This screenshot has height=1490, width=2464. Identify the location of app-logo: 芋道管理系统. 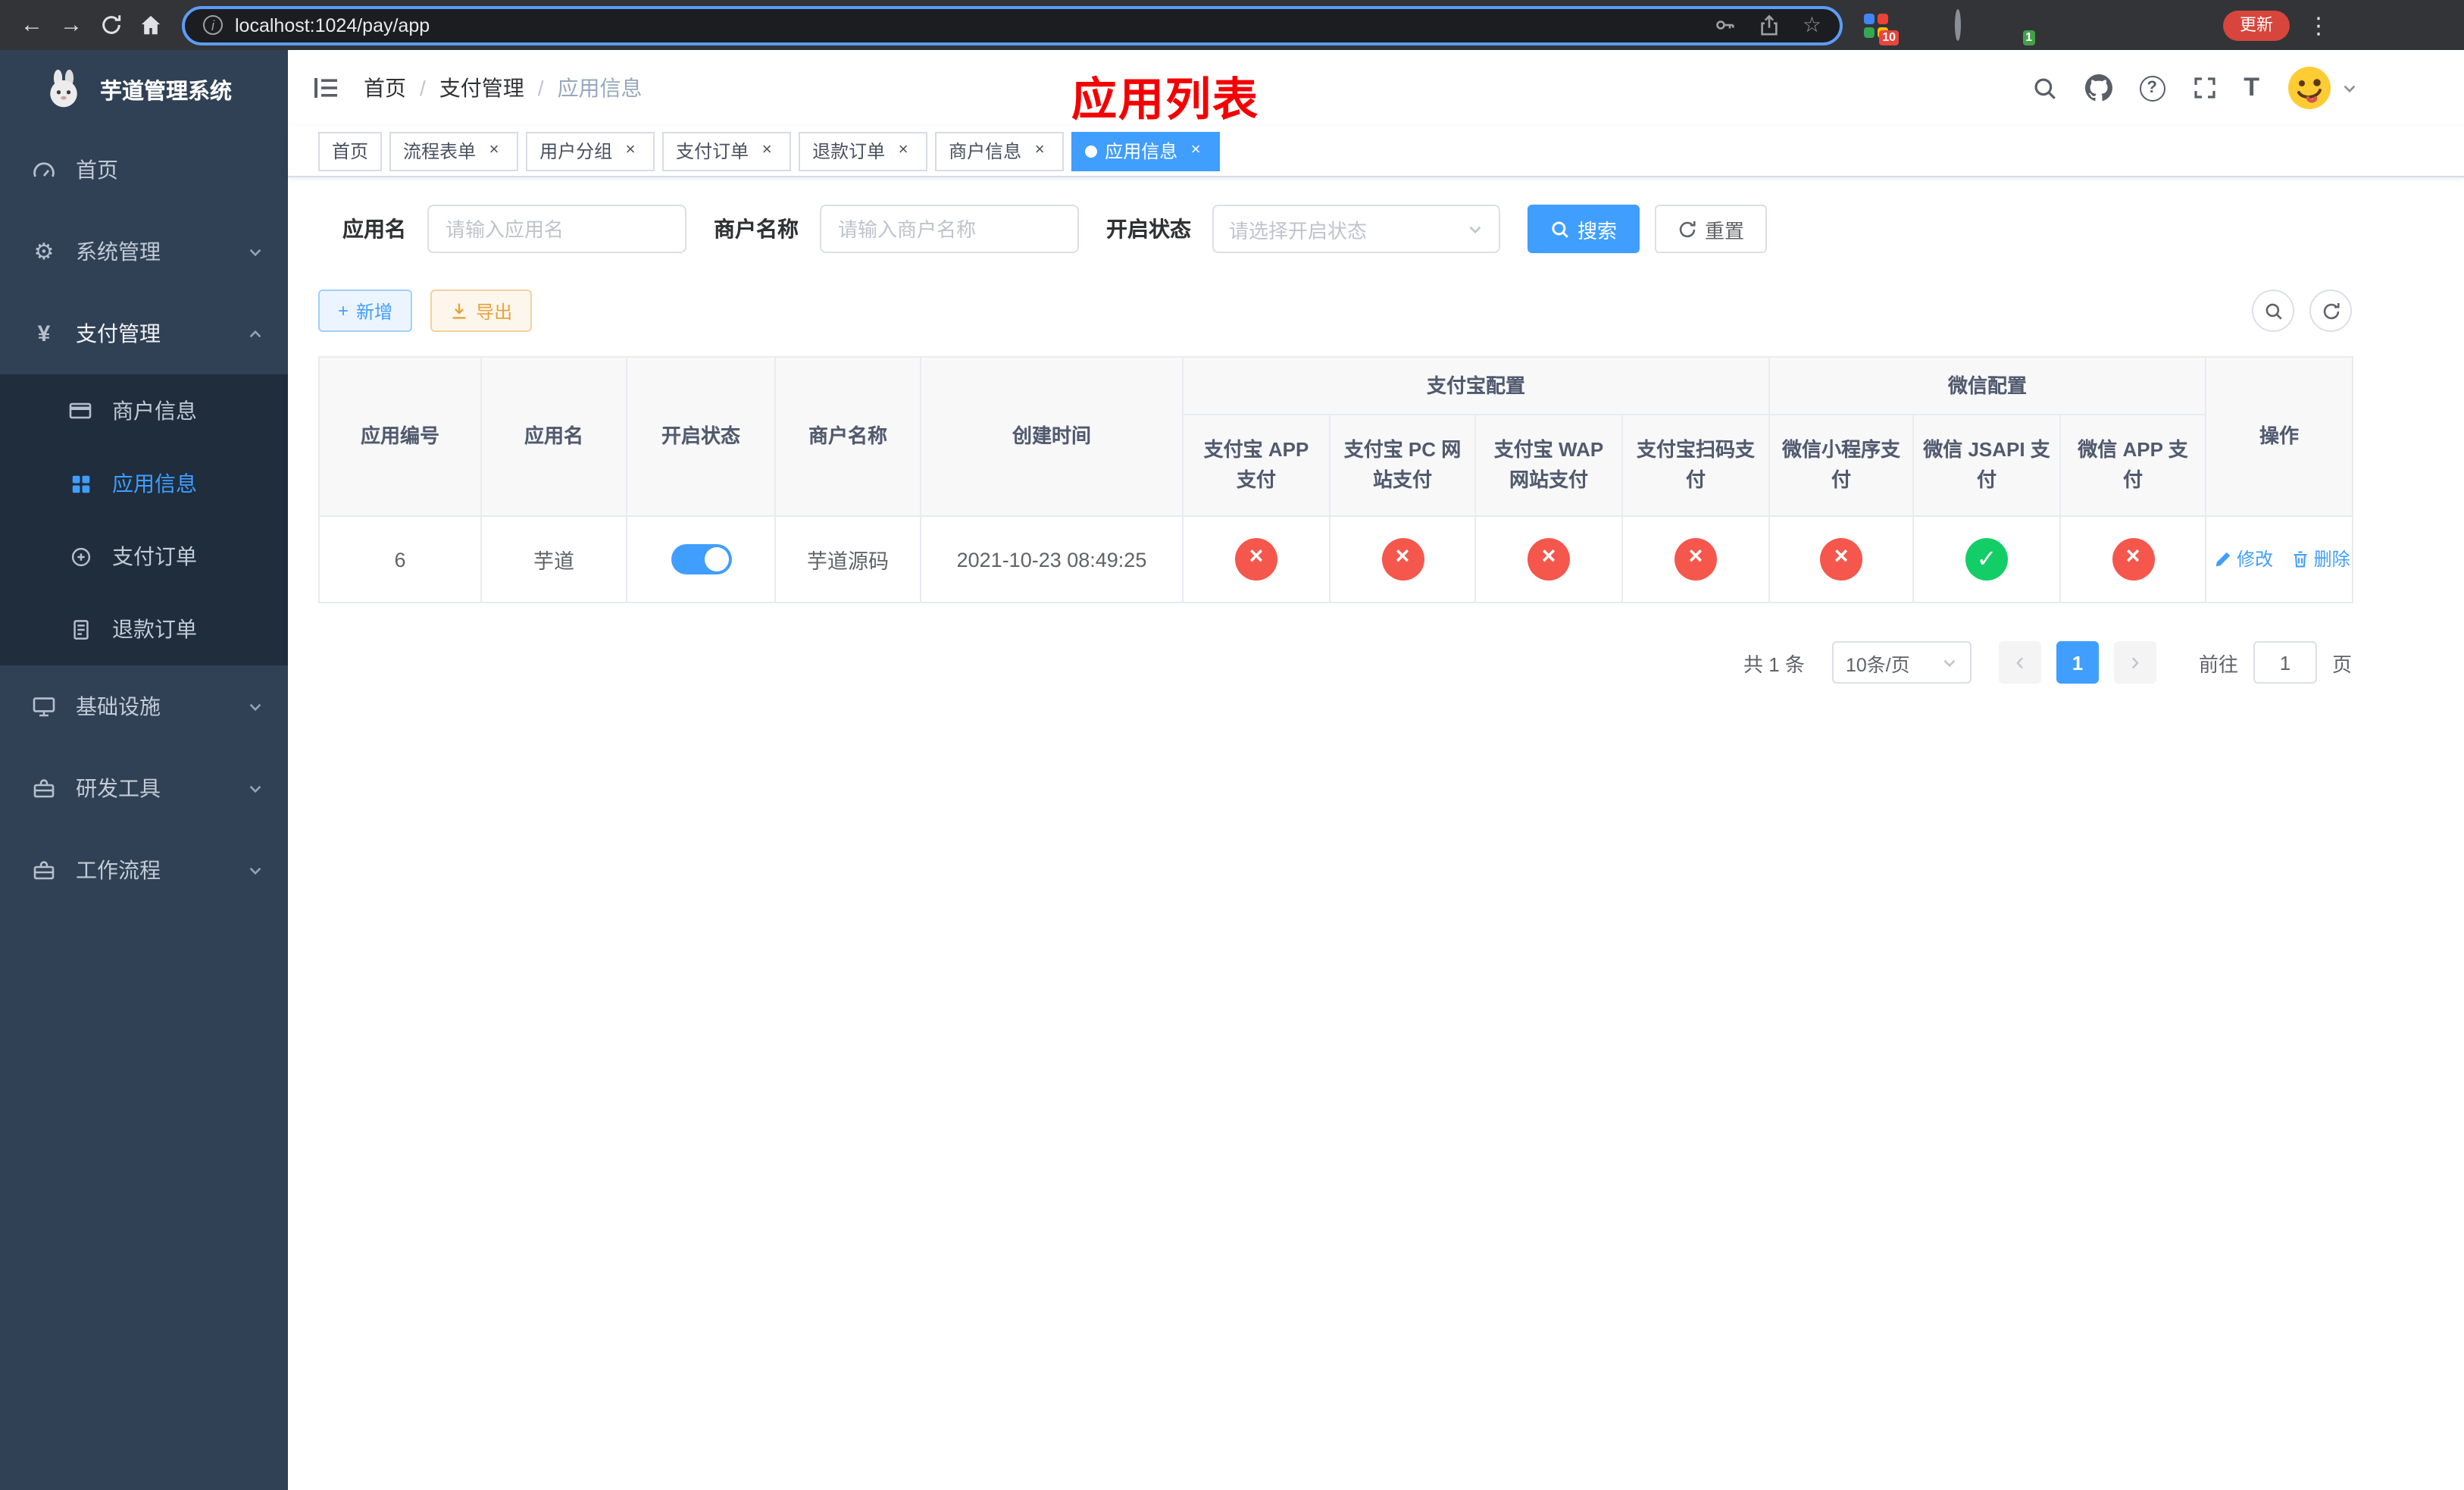
(144, 89).